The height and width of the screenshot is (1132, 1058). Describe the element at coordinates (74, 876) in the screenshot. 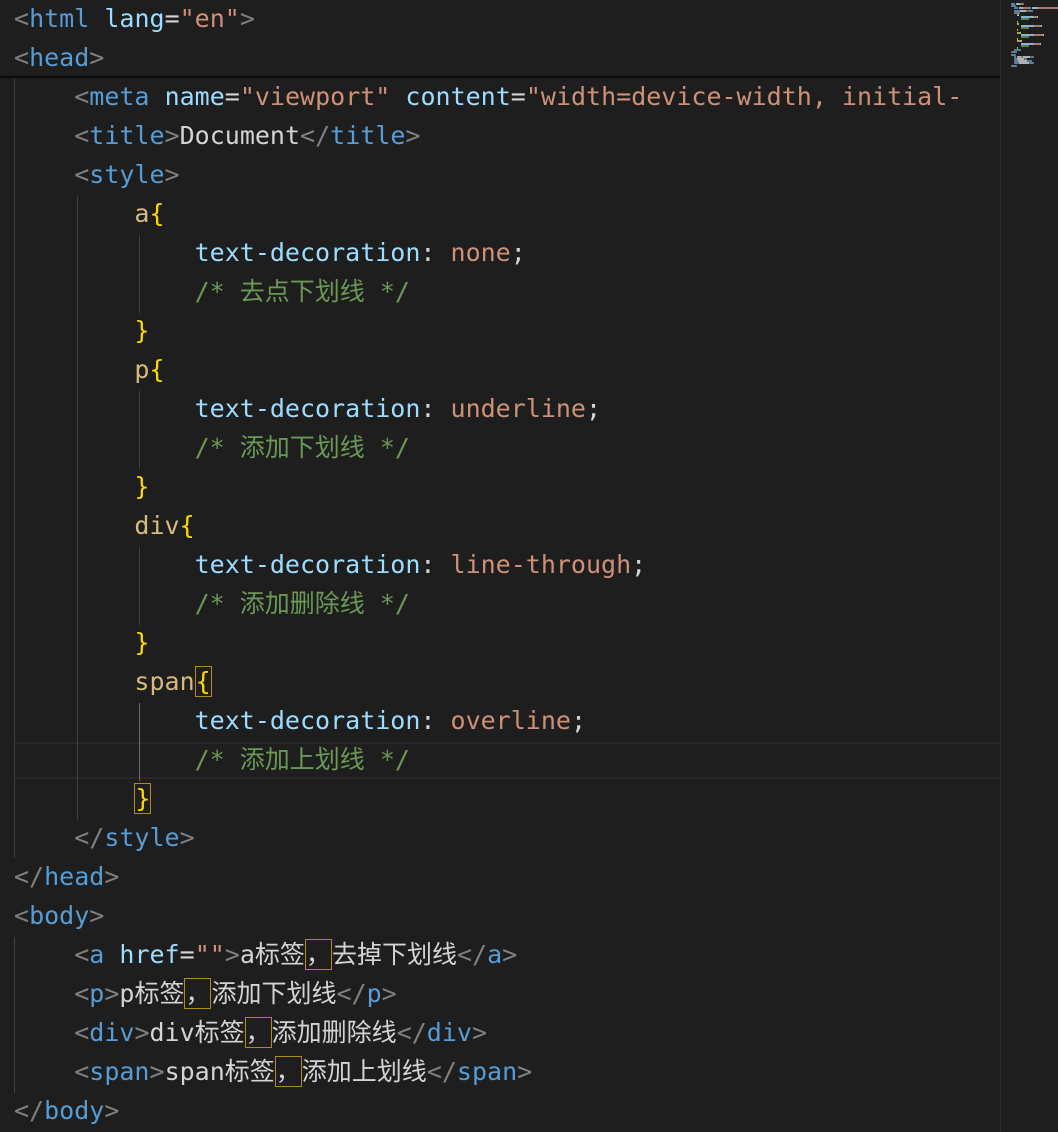

I see `code-token: head` at that location.